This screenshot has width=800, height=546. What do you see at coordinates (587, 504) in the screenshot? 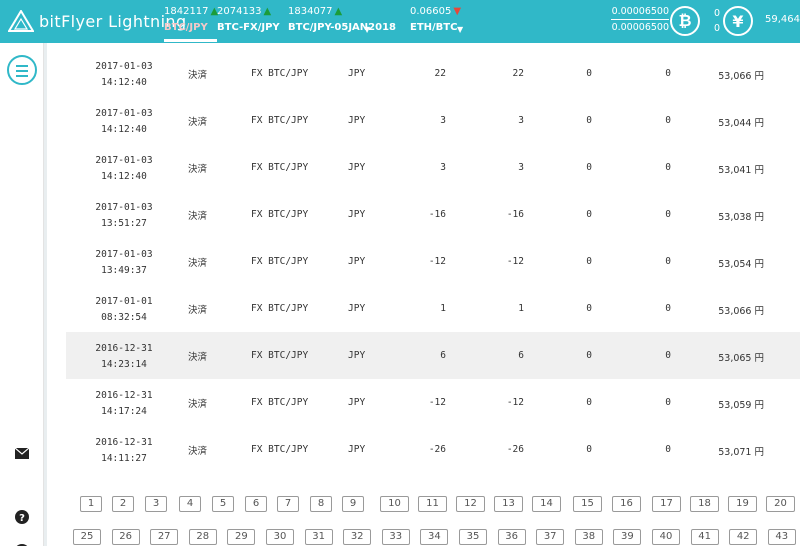
I see `page-button: 15` at bounding box center [587, 504].